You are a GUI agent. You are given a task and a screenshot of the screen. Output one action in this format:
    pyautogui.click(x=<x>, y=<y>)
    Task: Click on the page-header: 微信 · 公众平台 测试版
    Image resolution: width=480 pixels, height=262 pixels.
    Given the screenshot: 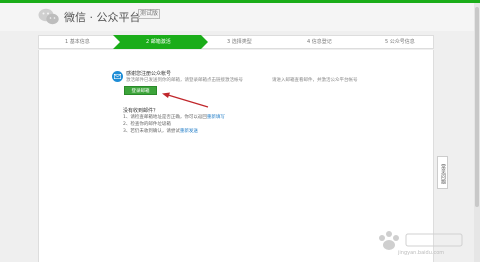 What is the action you would take?
    pyautogui.click(x=240, y=17)
    